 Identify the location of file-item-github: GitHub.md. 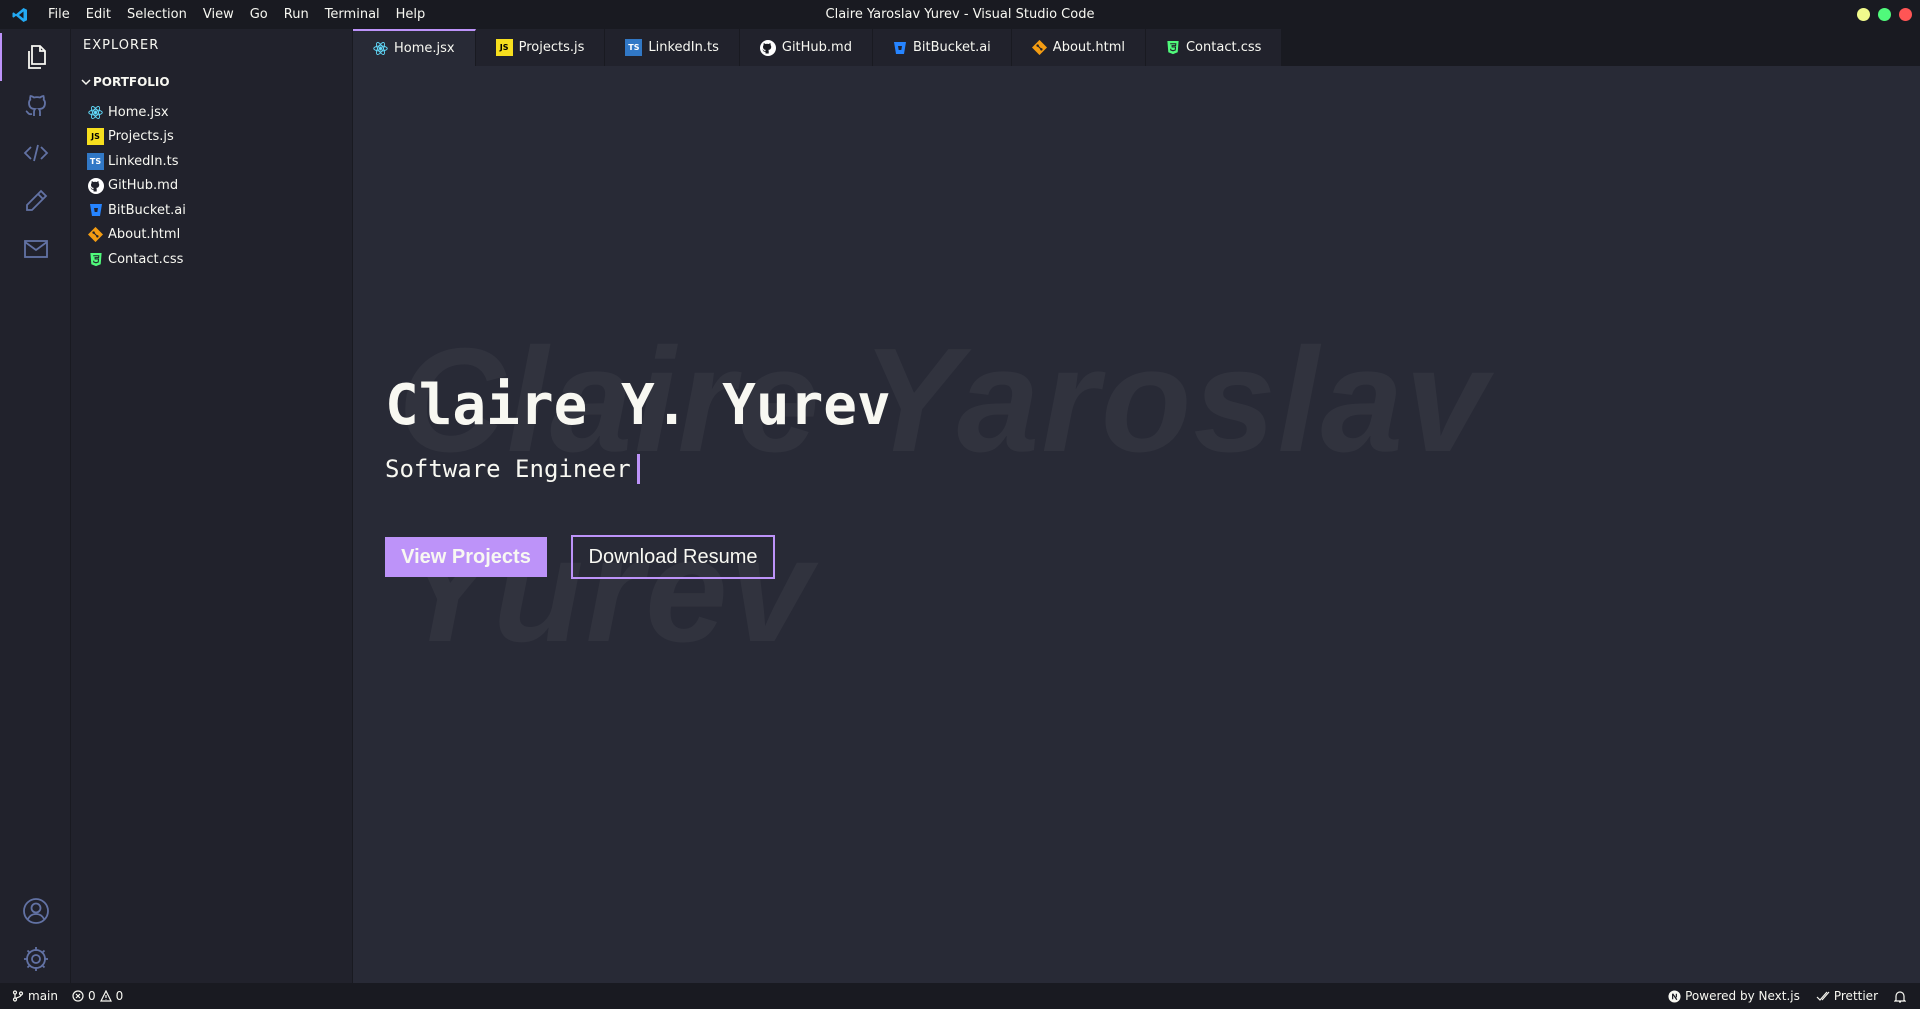
(136, 186).